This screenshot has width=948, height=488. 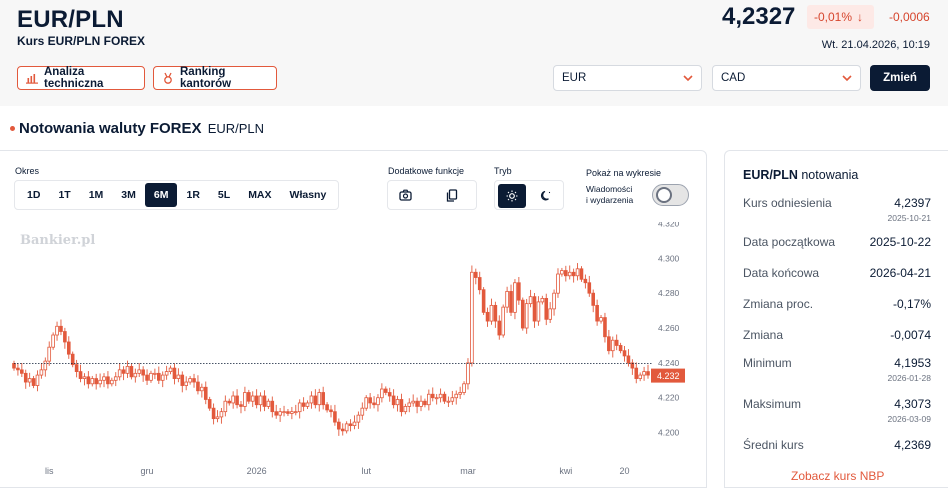 I want to click on current-price: 4,2327, so click(x=759, y=16).